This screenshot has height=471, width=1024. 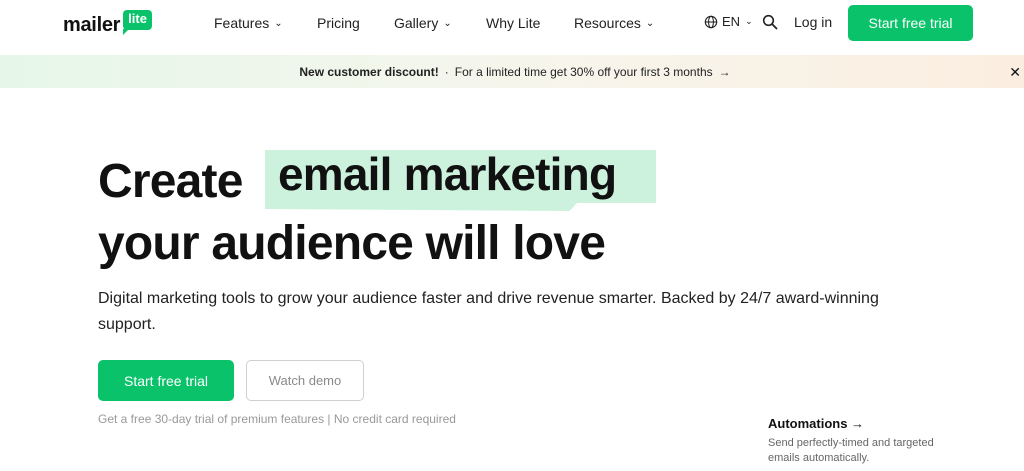 I want to click on login-link: Log in, so click(x=813, y=22).